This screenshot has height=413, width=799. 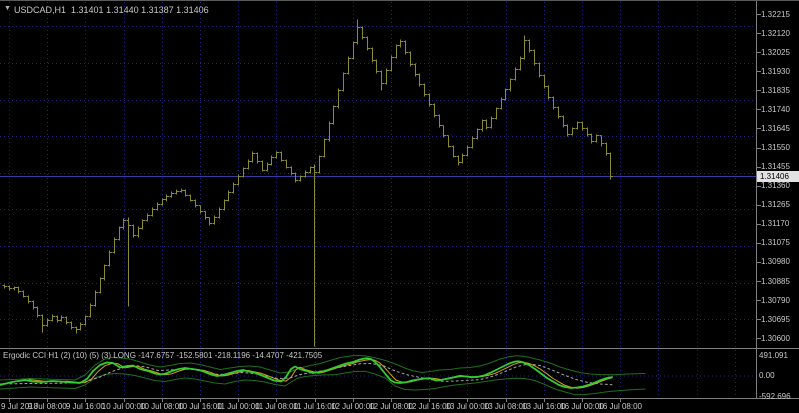 I want to click on price-axis-label: 1.32120, so click(x=775, y=33).